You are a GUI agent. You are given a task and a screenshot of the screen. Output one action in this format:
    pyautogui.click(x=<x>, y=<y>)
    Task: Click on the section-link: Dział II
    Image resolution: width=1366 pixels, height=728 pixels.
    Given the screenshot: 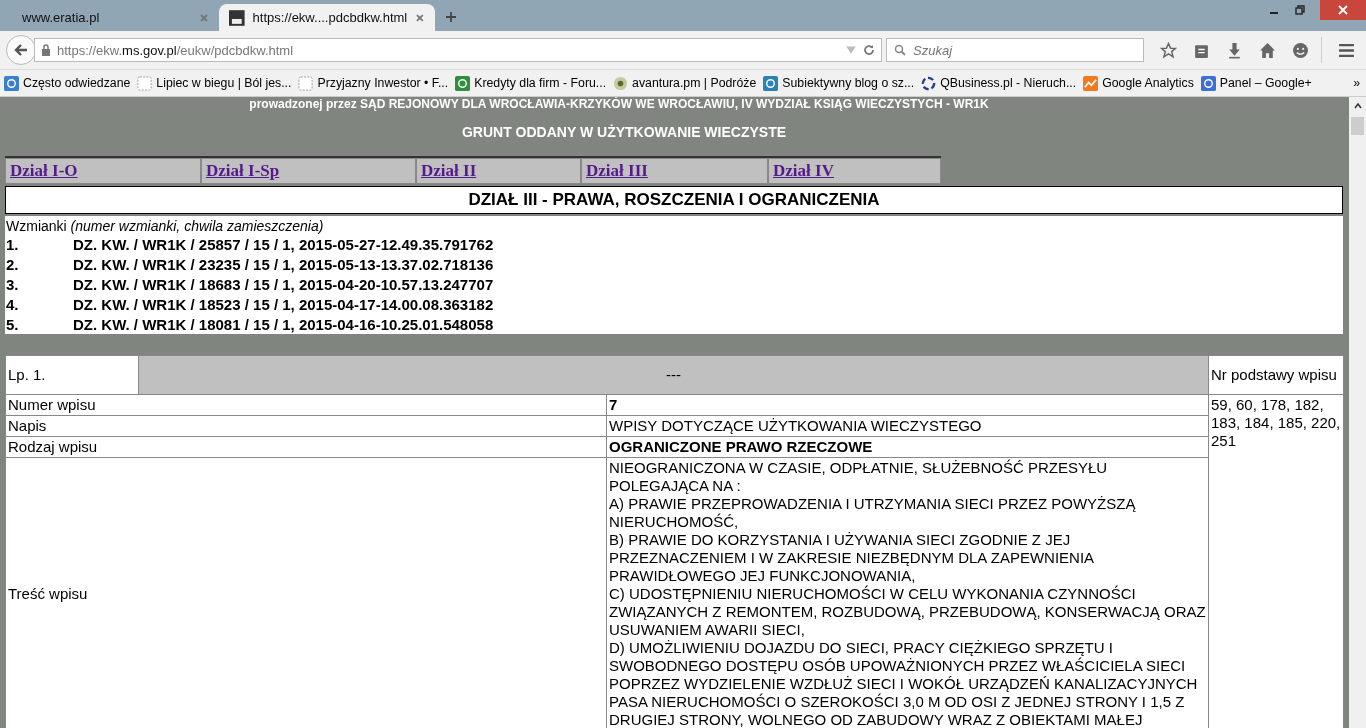 What is the action you would take?
    pyautogui.click(x=498, y=171)
    